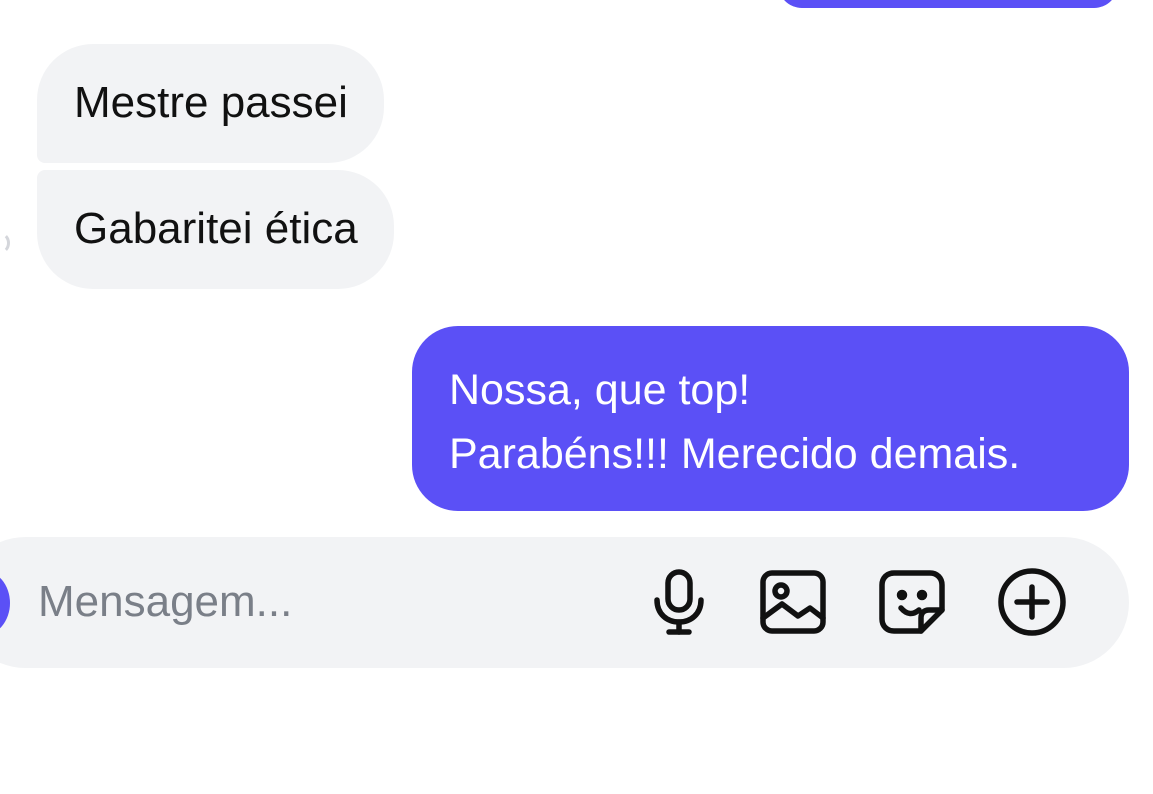 The width and height of the screenshot is (1153, 794). I want to click on image-icon, so click(793, 602).